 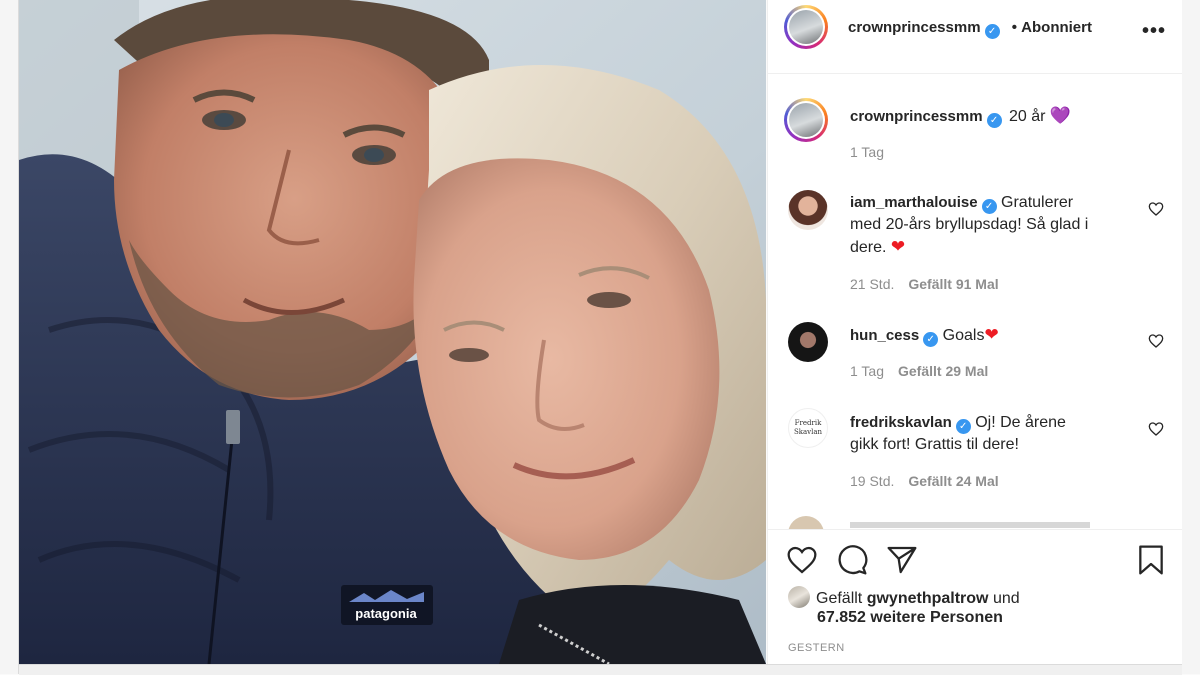 What do you see at coordinates (914, 202) in the screenshot?
I see `comment-username: iam_marthalouise` at bounding box center [914, 202].